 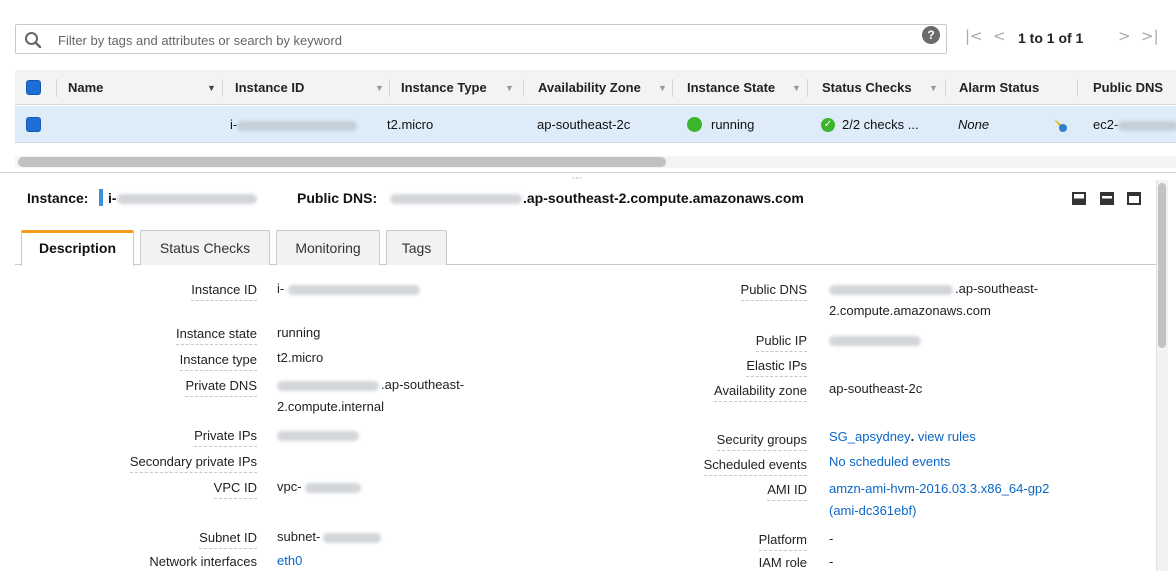 What do you see at coordinates (1107, 198) in the screenshot?
I see `layout-split-icon` at bounding box center [1107, 198].